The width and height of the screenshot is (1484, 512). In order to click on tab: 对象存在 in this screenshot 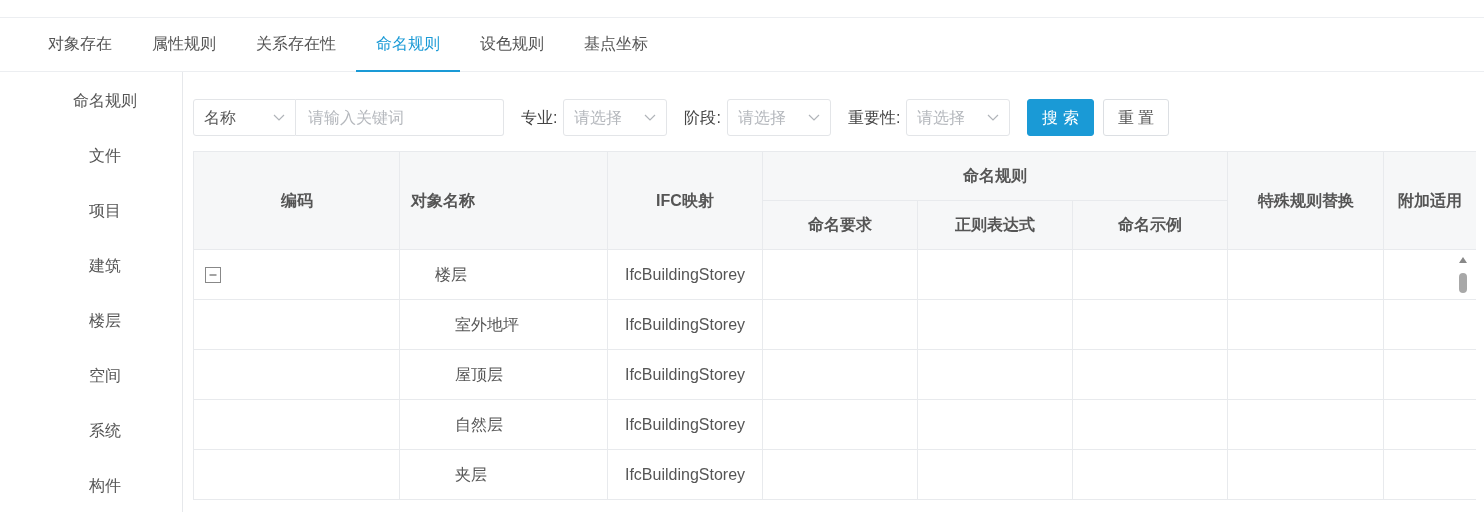, I will do `click(80, 45)`.